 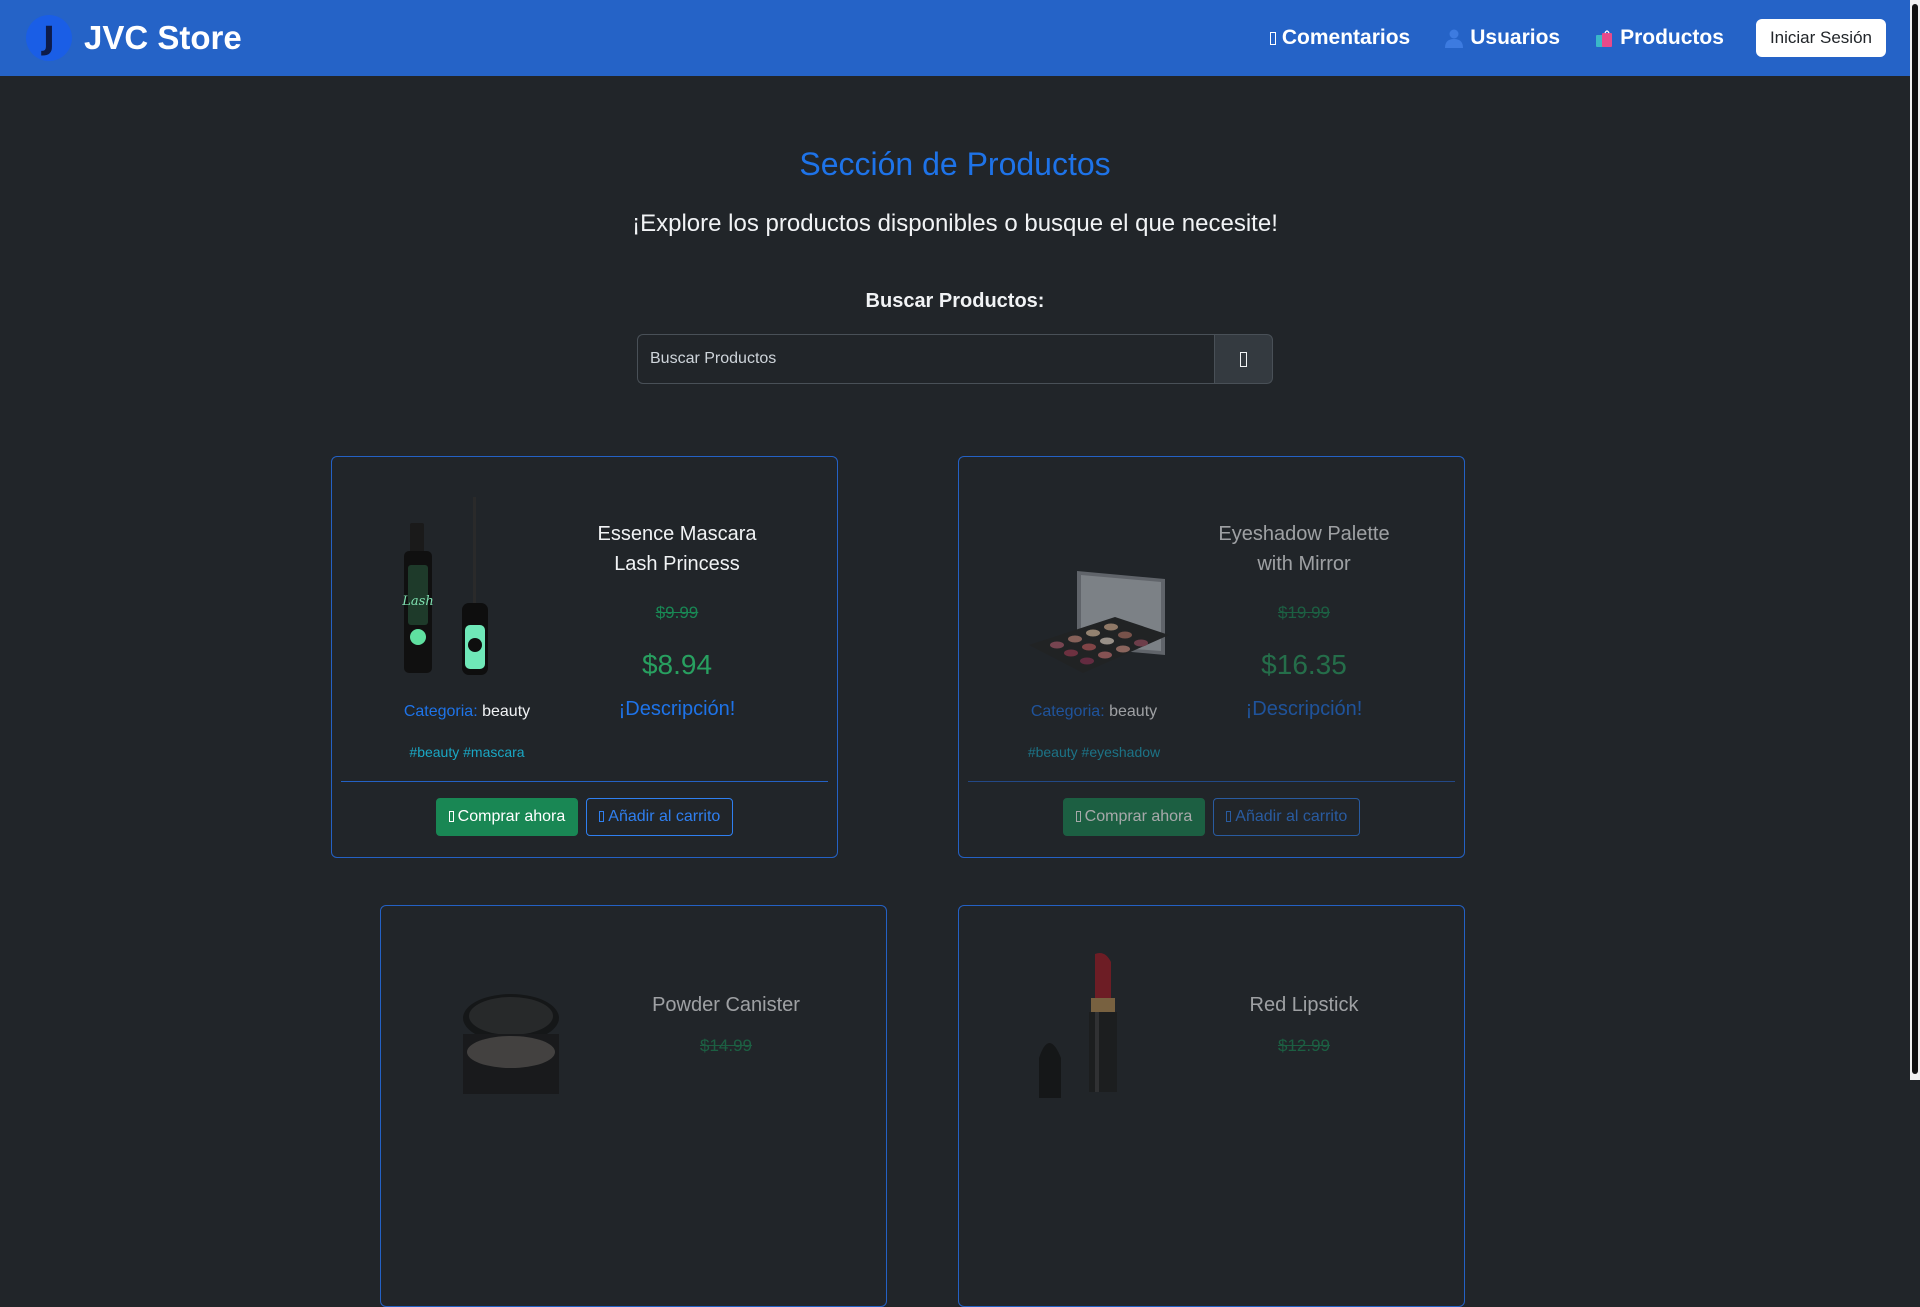 I want to click on search-group, so click(x=955, y=359).